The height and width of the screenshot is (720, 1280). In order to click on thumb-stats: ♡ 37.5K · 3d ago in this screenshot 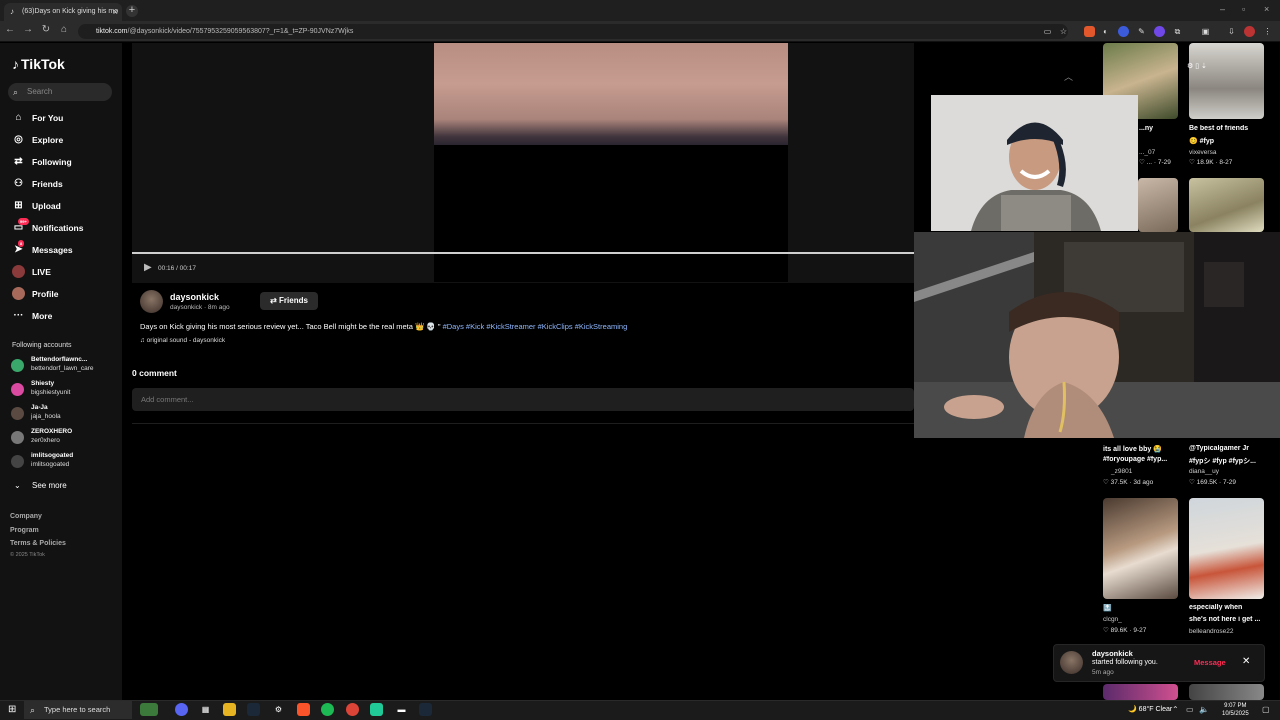, I will do `click(1128, 482)`.